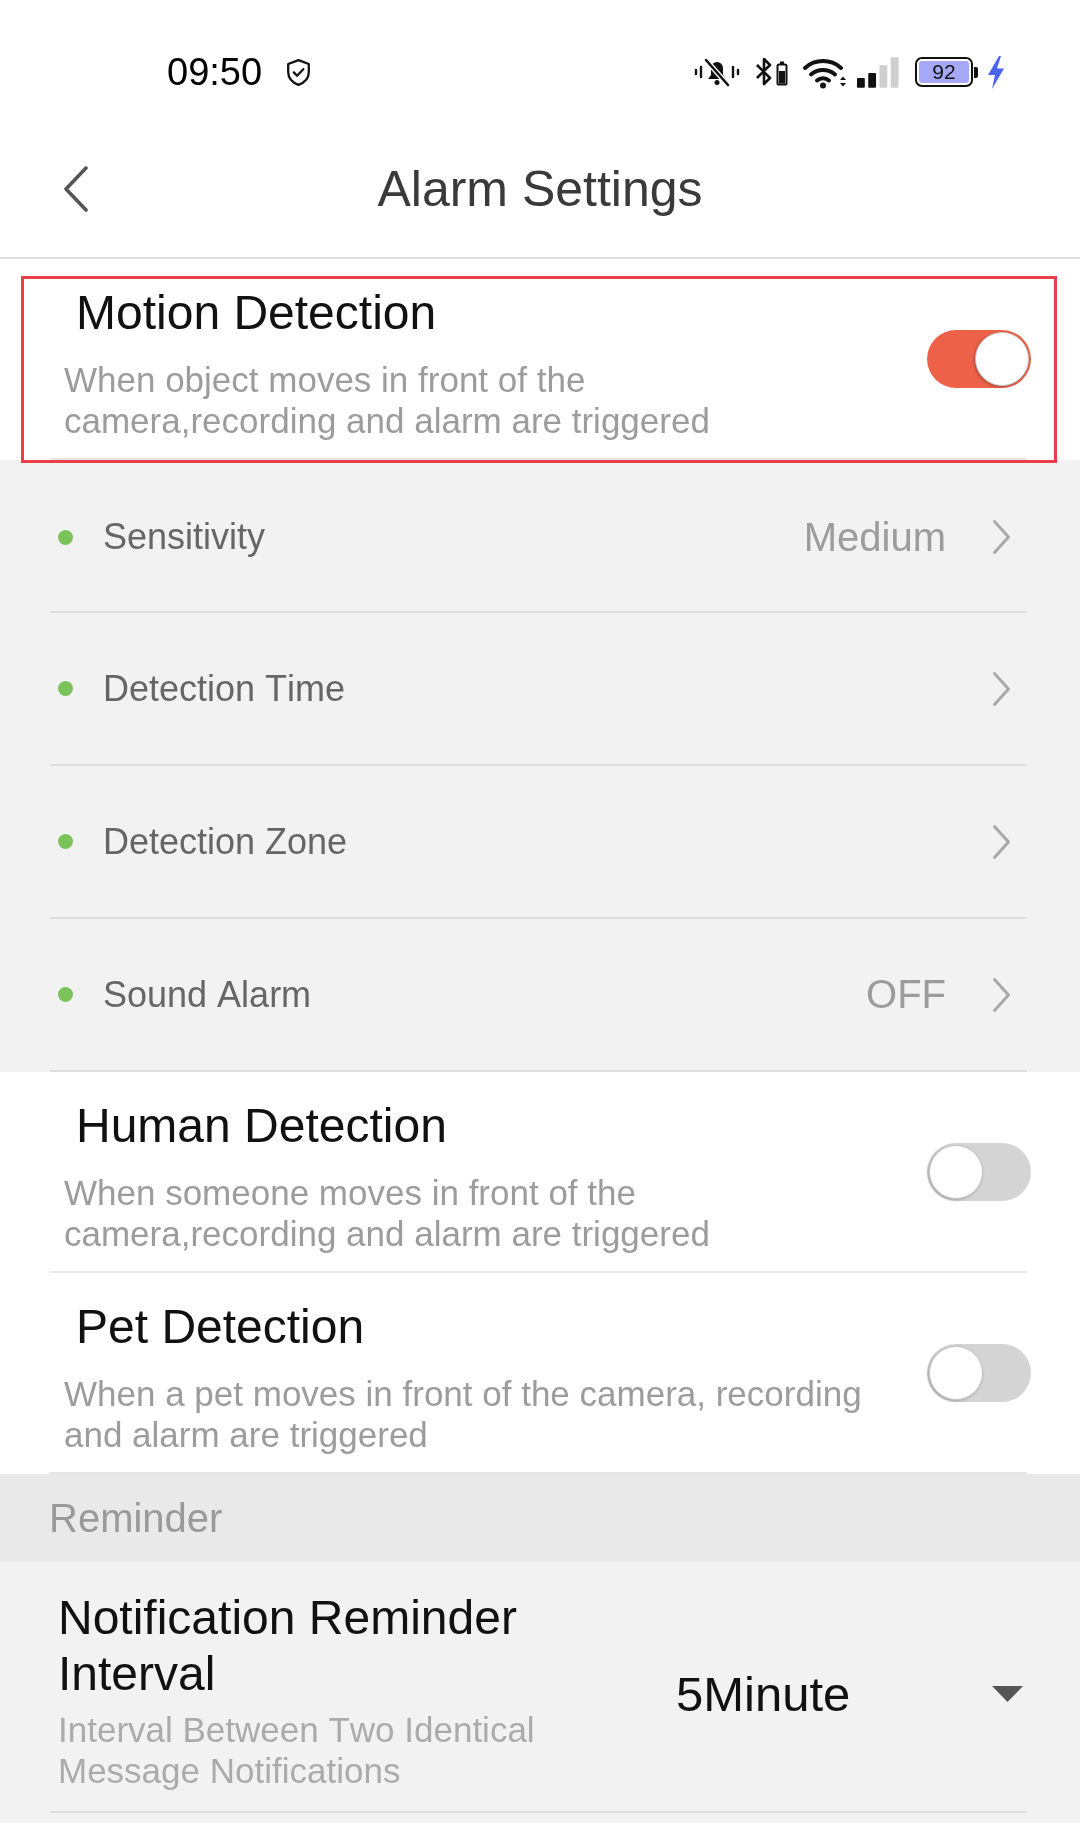 This screenshot has width=1080, height=1830. What do you see at coordinates (906, 994) in the screenshot?
I see `setting-value: OFF` at bounding box center [906, 994].